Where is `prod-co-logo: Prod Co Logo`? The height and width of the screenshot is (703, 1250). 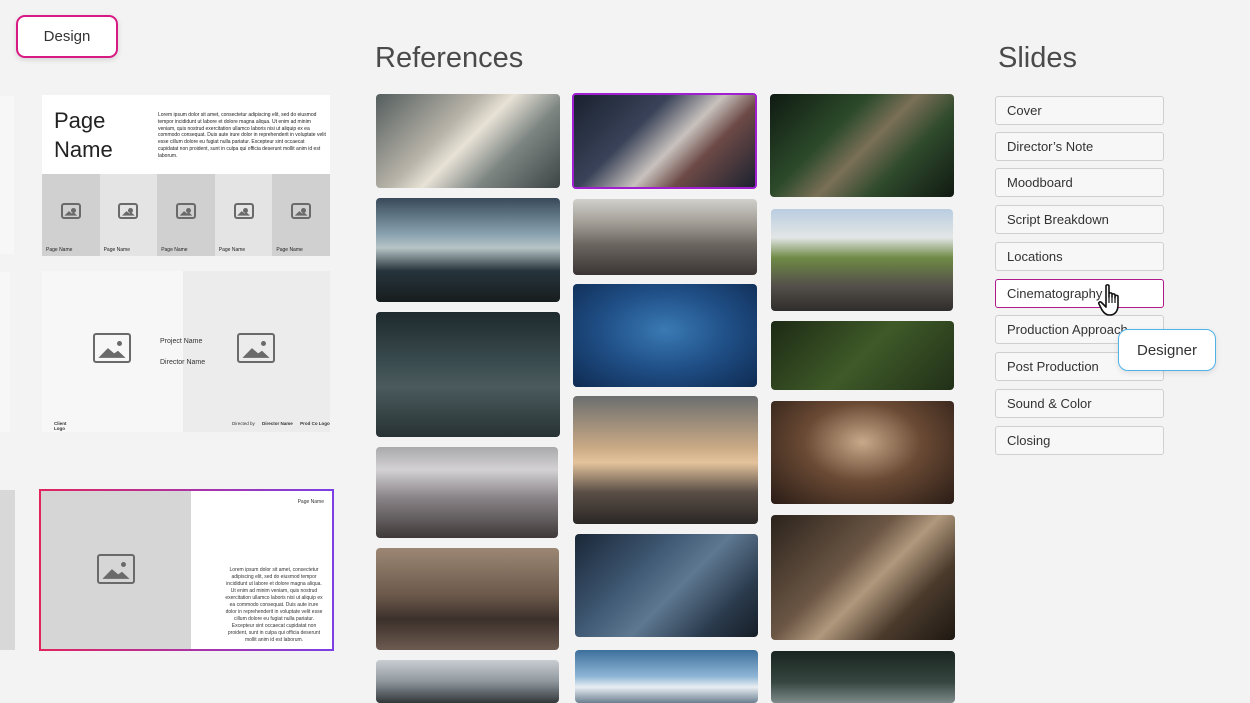 prod-co-logo: Prod Co Logo is located at coordinates (315, 423).